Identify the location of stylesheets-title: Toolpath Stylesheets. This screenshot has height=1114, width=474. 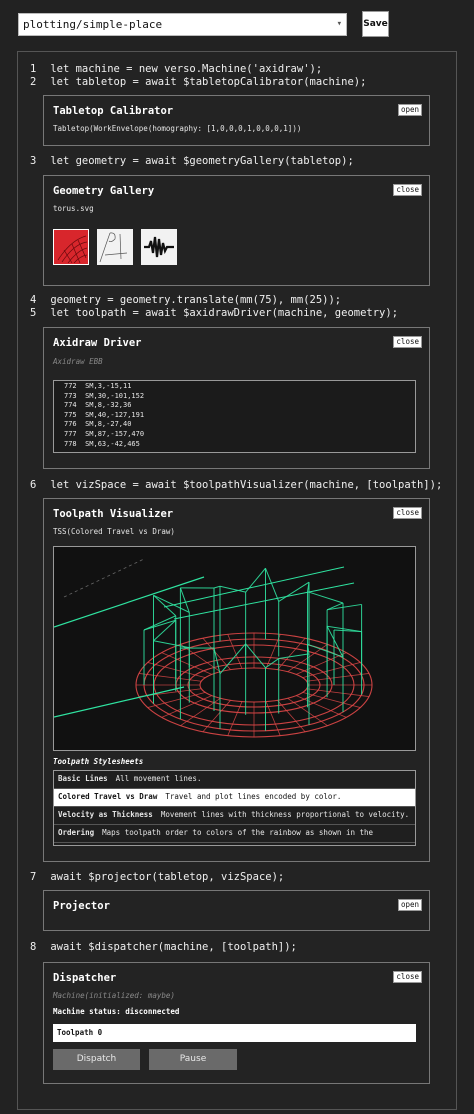
(98, 761).